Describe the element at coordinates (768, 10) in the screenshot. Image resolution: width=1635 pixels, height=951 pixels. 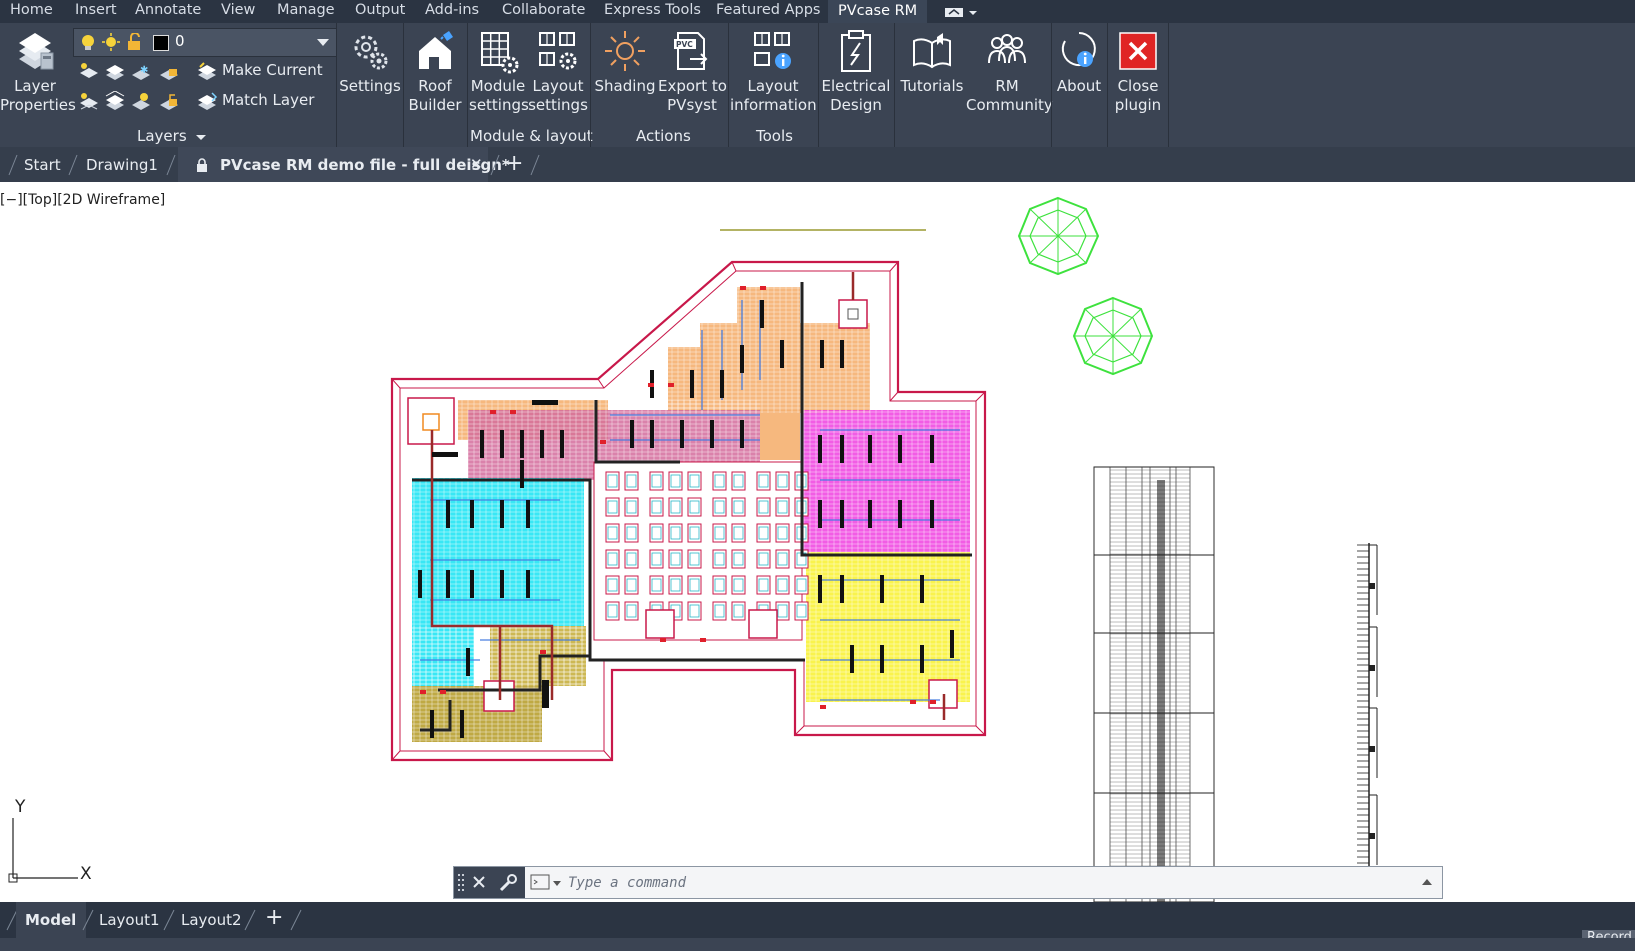
I see `menu-featured-apps: Featured Apps` at that location.